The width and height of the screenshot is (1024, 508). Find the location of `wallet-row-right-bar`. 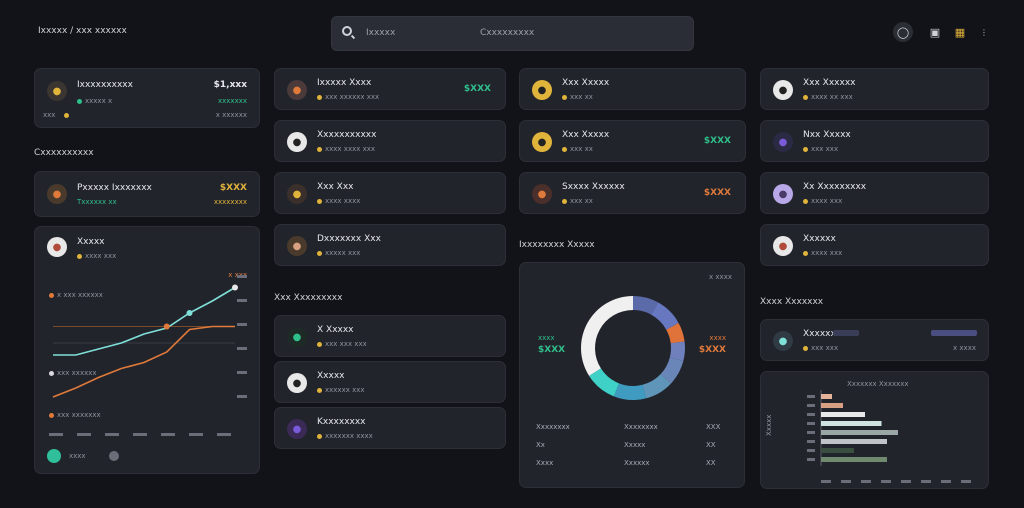

wallet-row-right-bar is located at coordinates (954, 333).